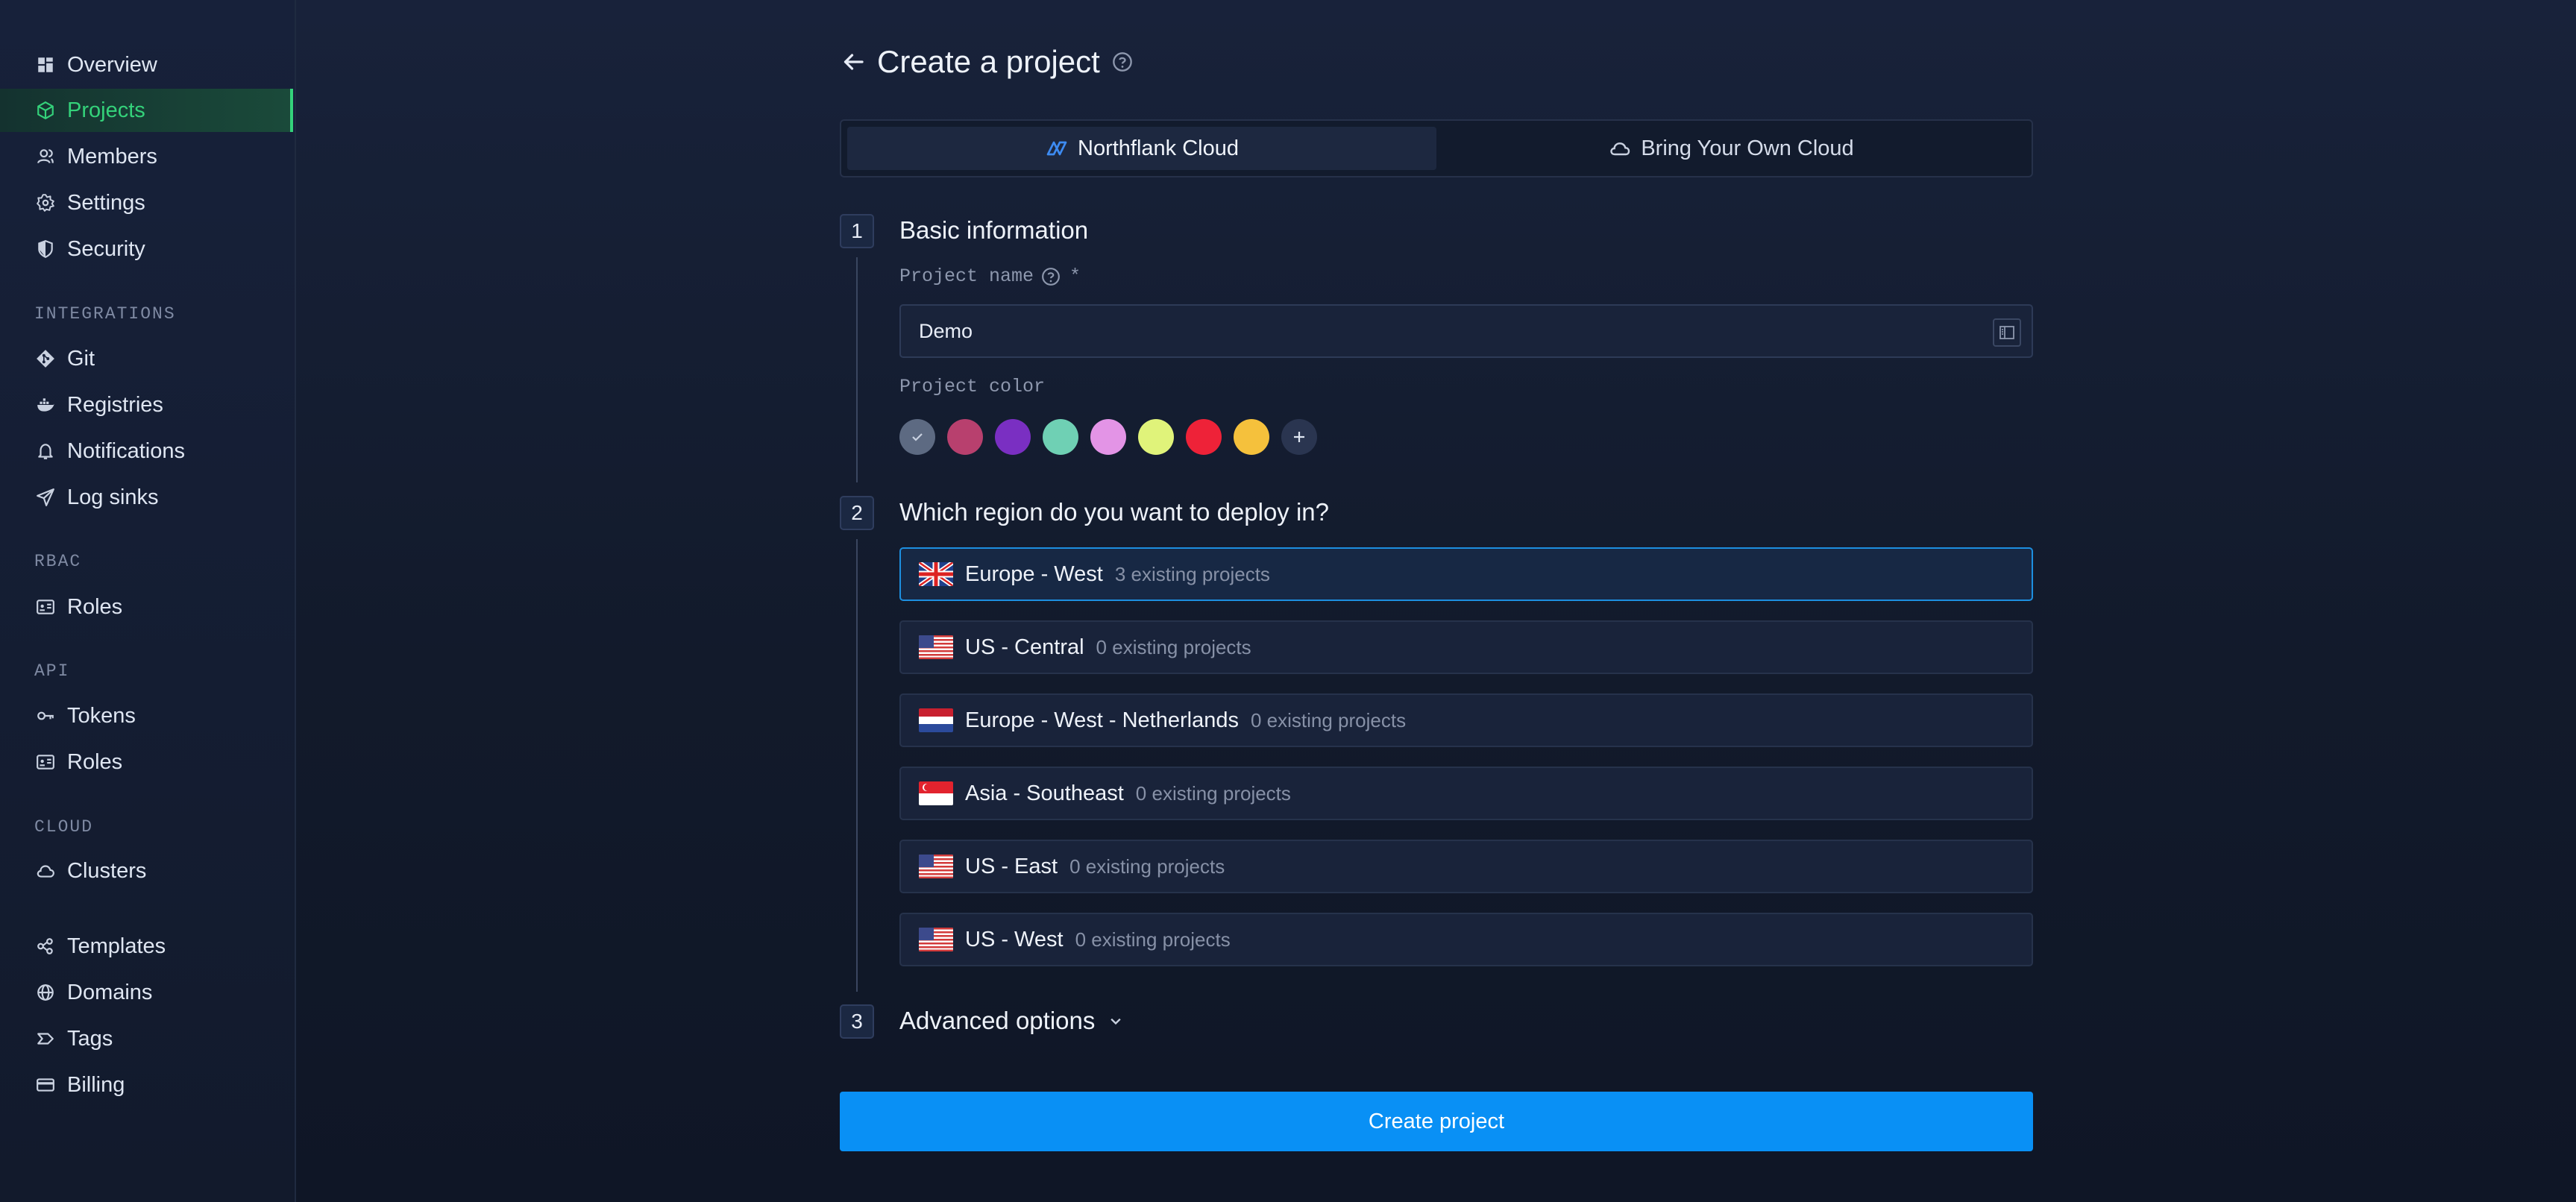  What do you see at coordinates (146, 715) in the screenshot?
I see `sidebar-item-tokens: Tokens` at bounding box center [146, 715].